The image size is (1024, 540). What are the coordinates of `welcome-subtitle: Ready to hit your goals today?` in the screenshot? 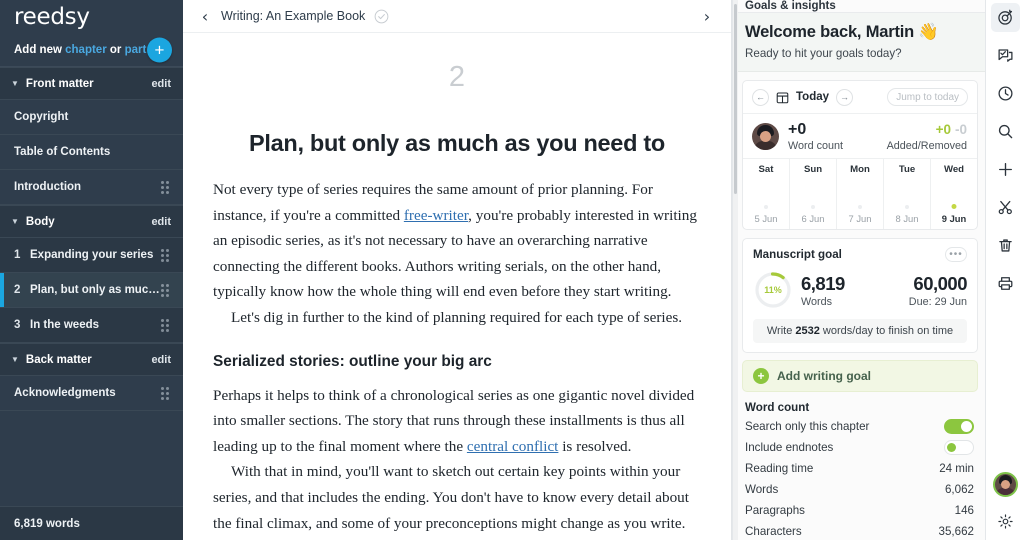 It's located at (823, 53).